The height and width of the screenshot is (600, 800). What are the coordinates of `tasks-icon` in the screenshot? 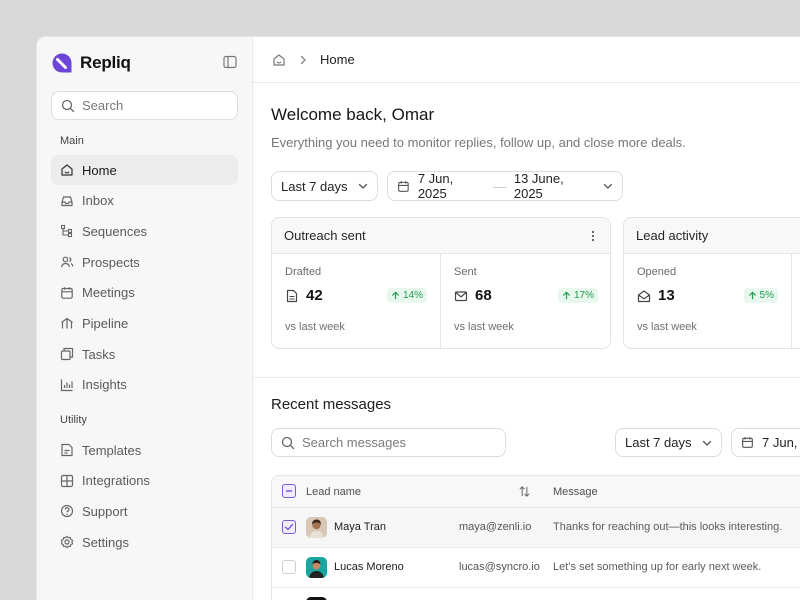 It's located at (67, 354).